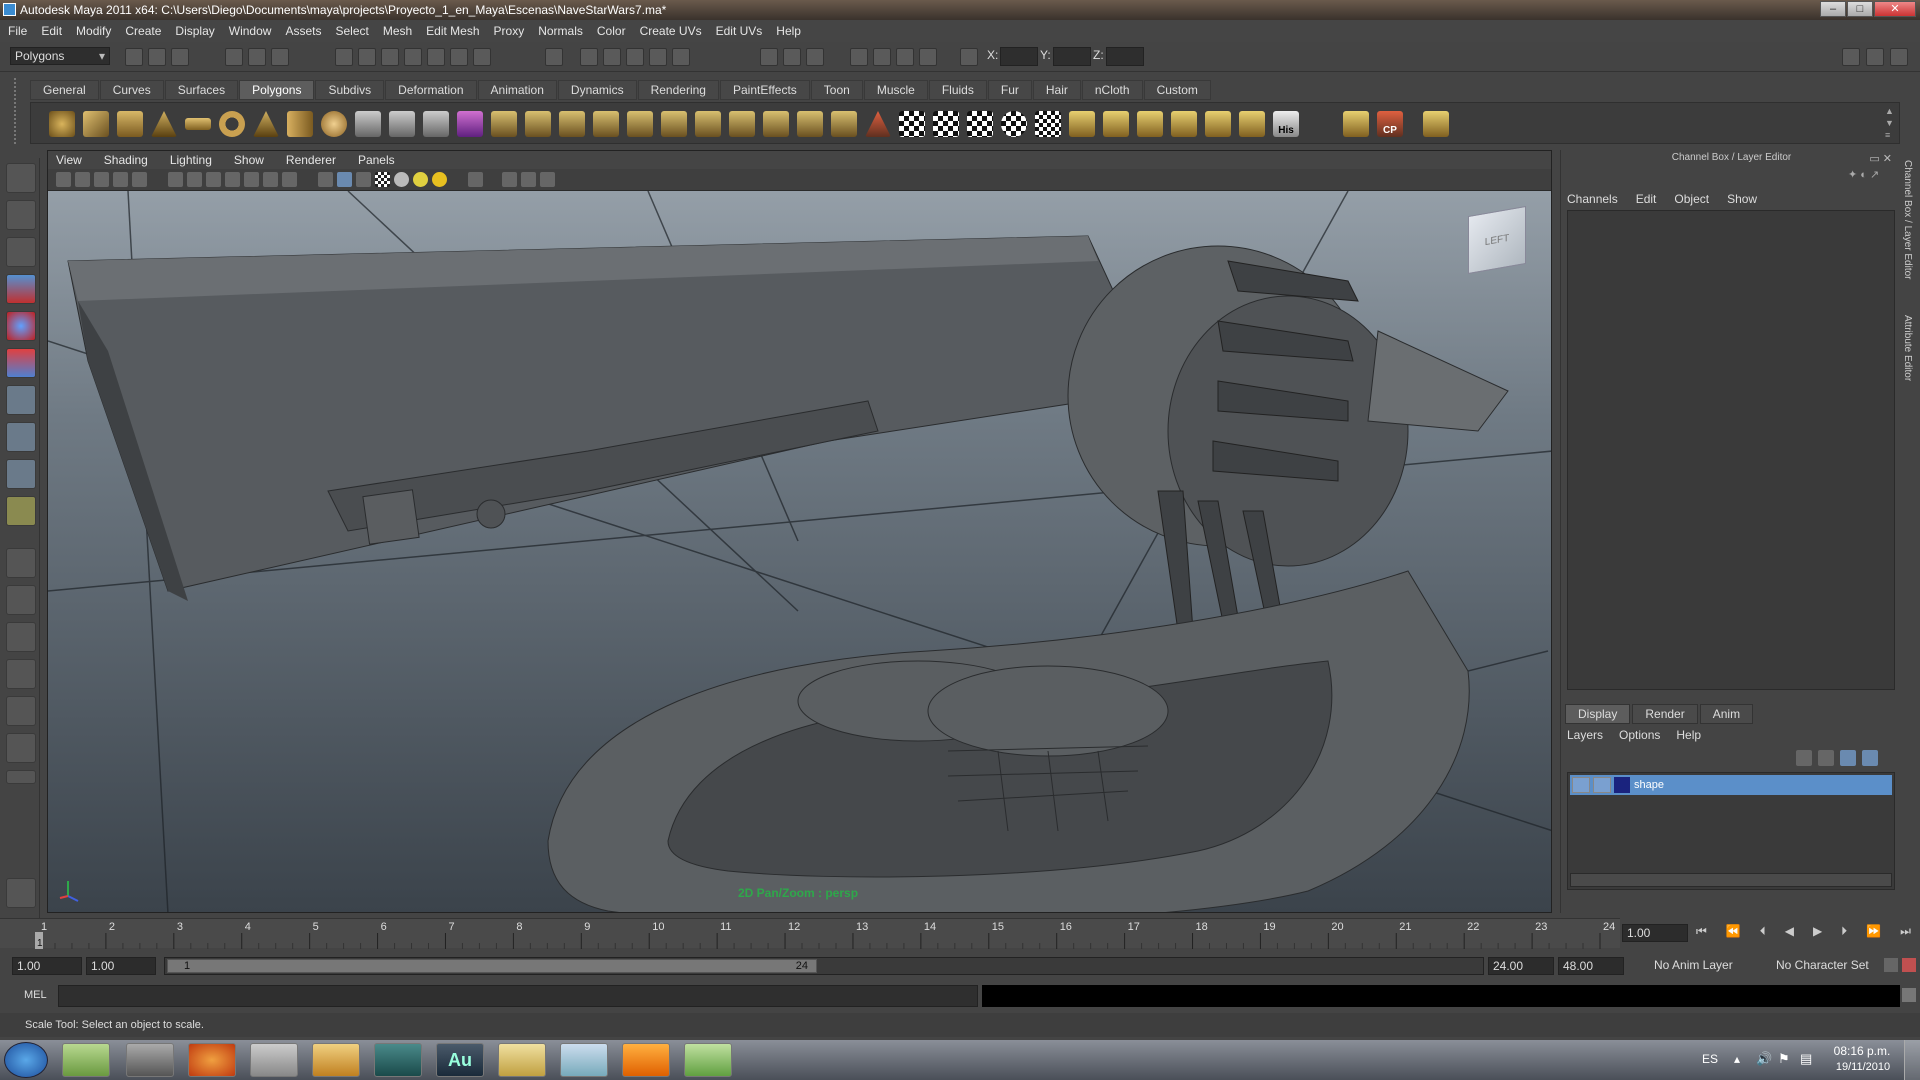  What do you see at coordinates (1827, 966) in the screenshot?
I see `character-set-dropdown: No Character Set` at bounding box center [1827, 966].